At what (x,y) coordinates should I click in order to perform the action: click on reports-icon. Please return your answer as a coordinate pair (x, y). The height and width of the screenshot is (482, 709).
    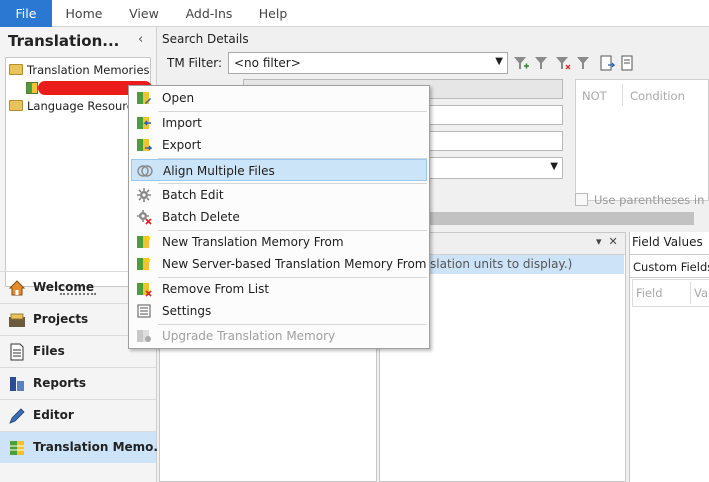
    Looking at the image, I should click on (17, 384).